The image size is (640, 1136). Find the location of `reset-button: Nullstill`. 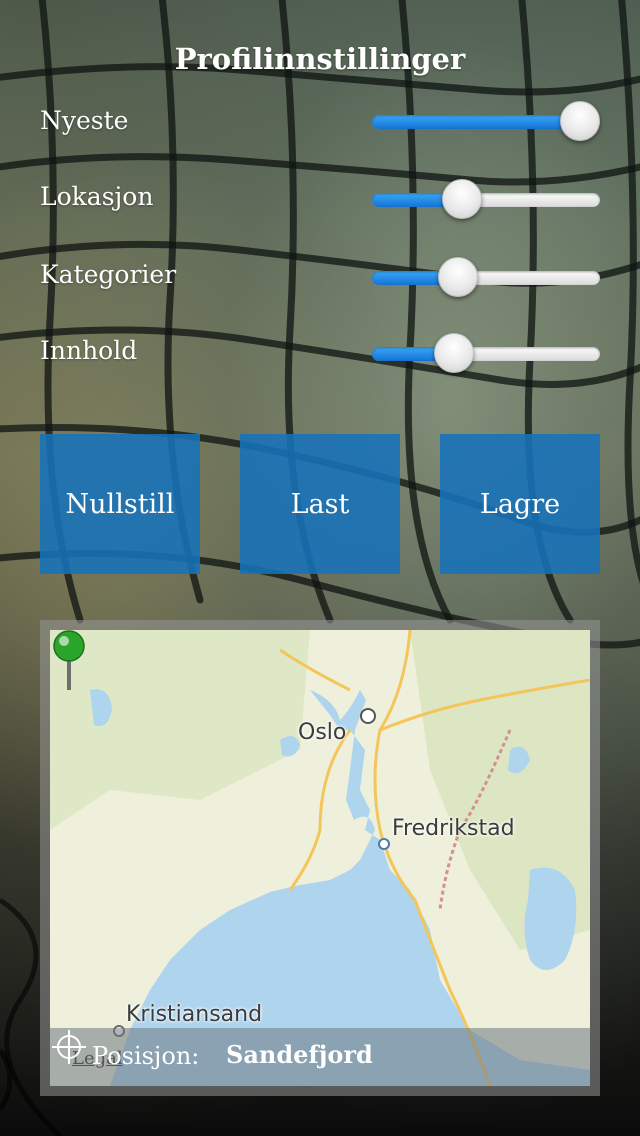

reset-button: Nullstill is located at coordinates (120, 504).